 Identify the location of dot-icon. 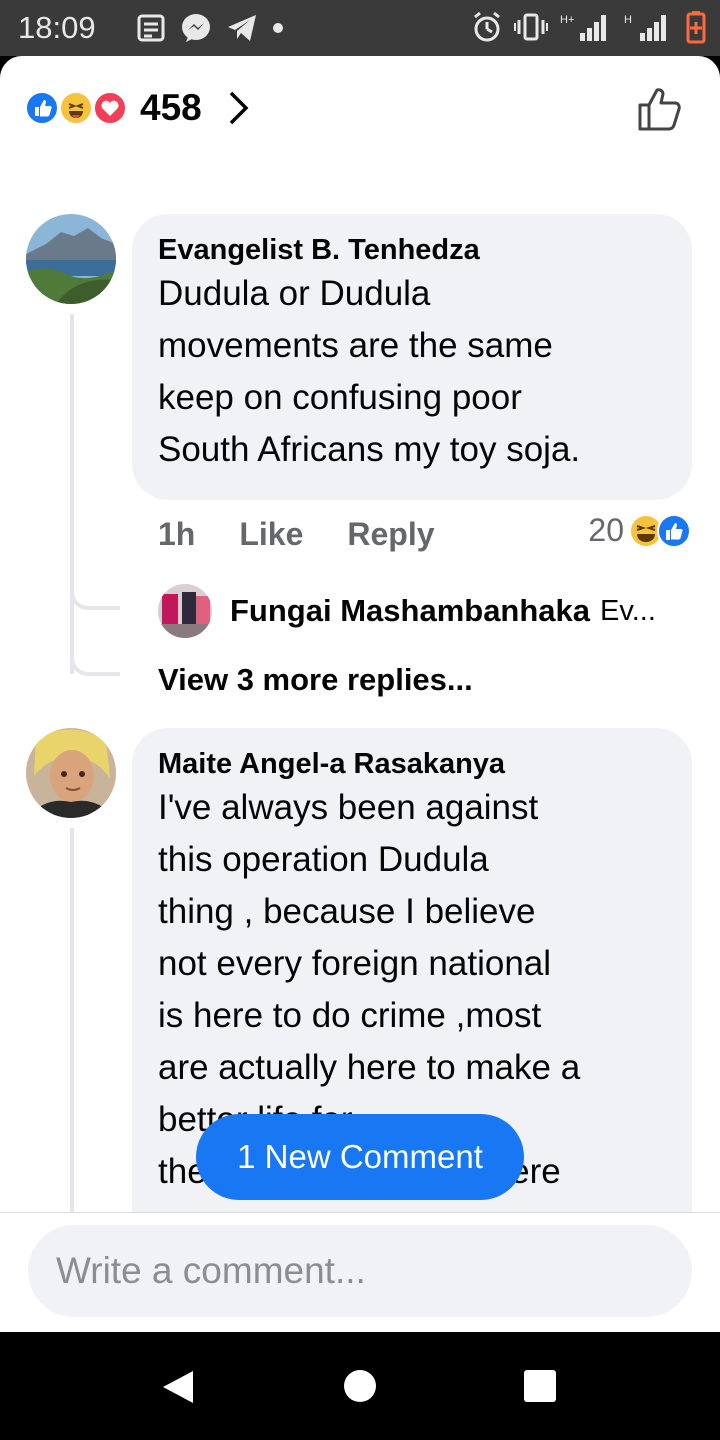
(278, 28).